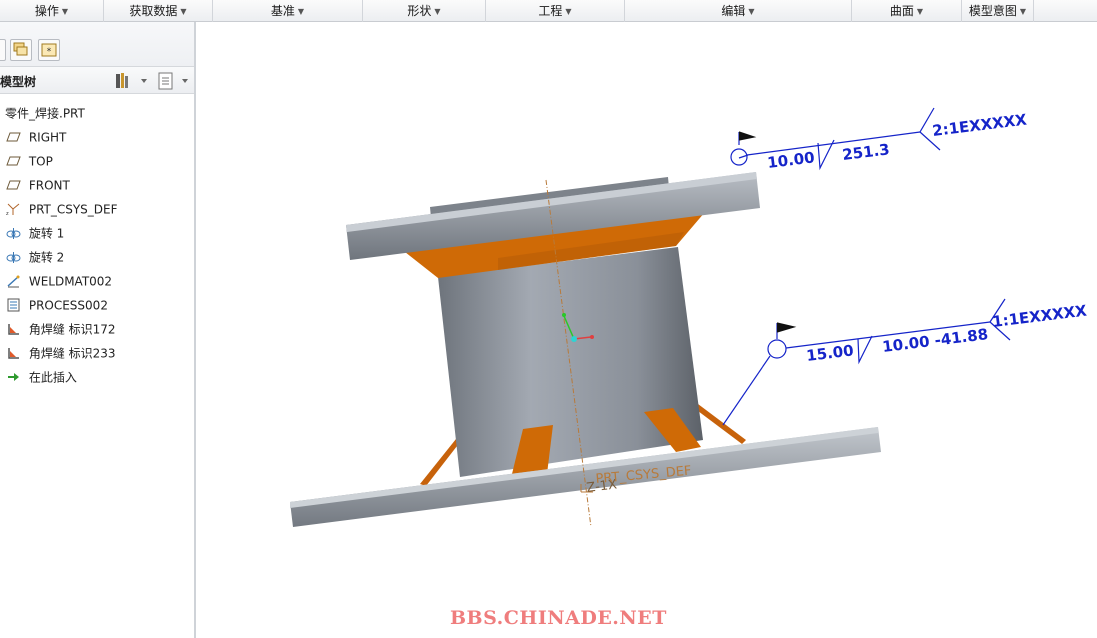 The image size is (1097, 638). Describe the element at coordinates (49, 185) in the screenshot. I see `tree-item-label: FRONT` at that location.